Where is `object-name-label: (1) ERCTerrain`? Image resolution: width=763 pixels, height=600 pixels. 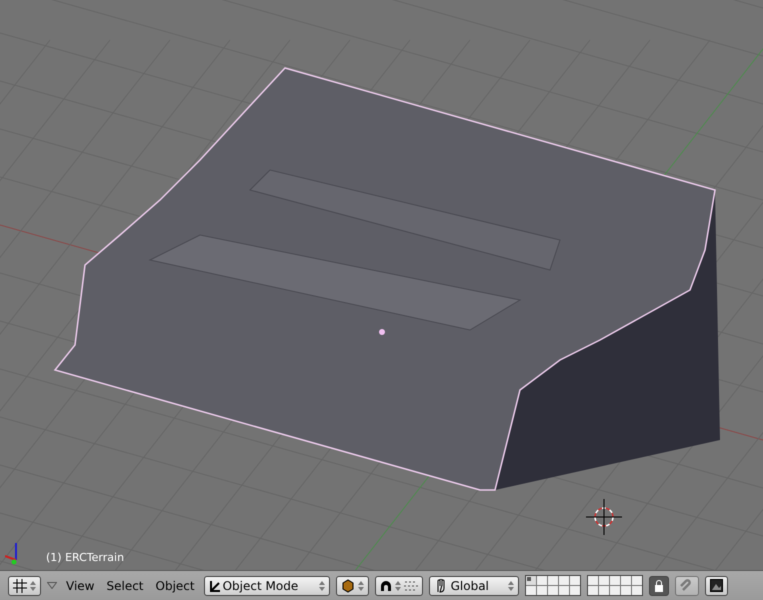
object-name-label: (1) ERCTerrain is located at coordinates (85, 557).